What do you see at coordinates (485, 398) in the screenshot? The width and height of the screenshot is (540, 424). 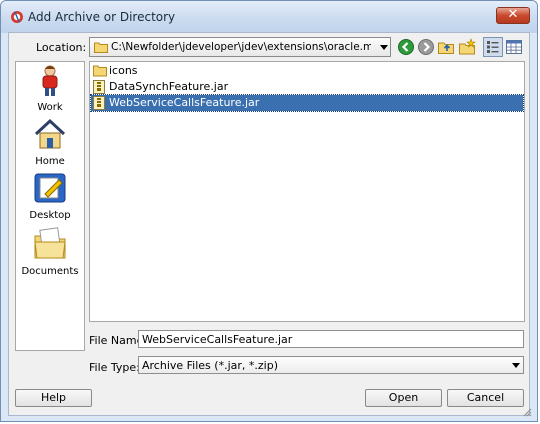 I see `cancel-button: Cancel` at bounding box center [485, 398].